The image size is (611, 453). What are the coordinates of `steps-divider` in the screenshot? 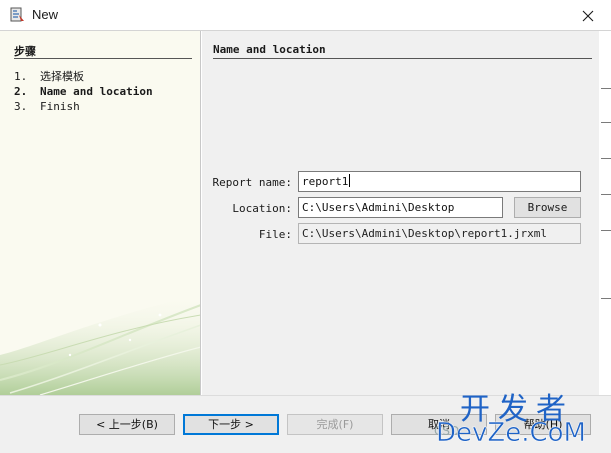 It's located at (103, 58).